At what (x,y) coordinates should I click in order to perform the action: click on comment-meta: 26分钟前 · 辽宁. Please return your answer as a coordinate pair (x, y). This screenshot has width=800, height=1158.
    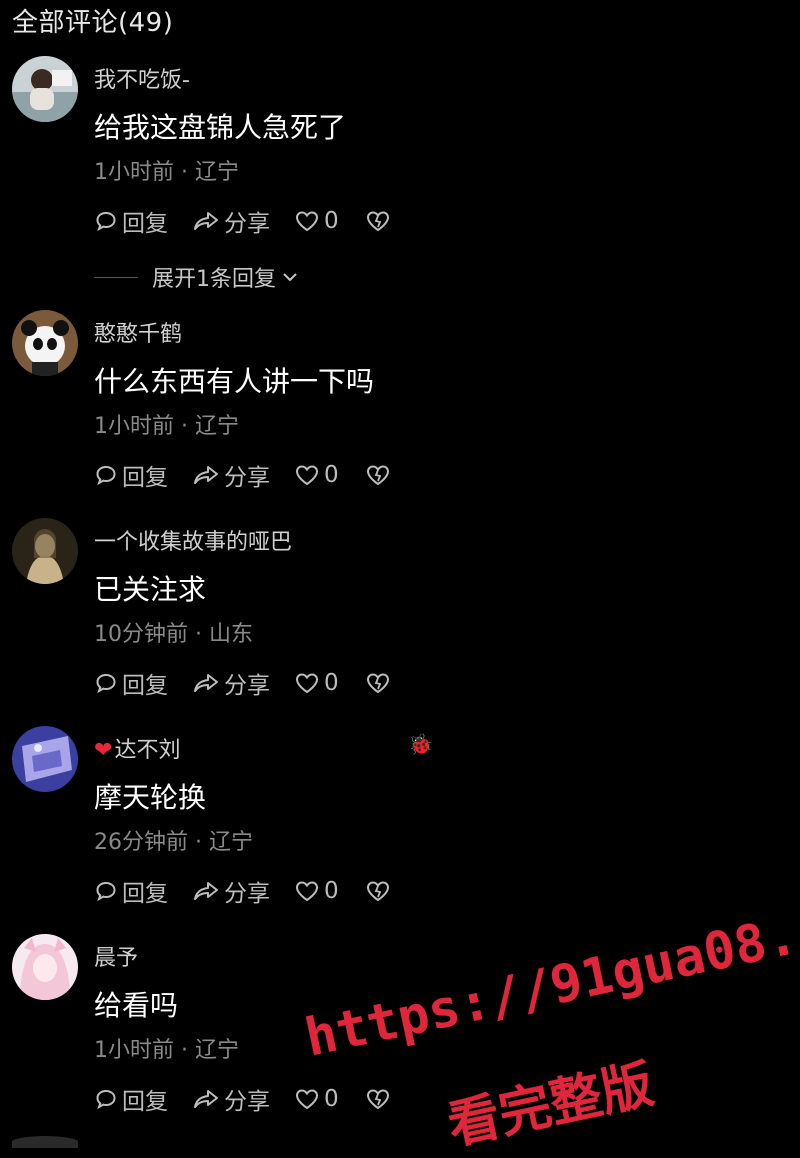
    Looking at the image, I should click on (173, 842).